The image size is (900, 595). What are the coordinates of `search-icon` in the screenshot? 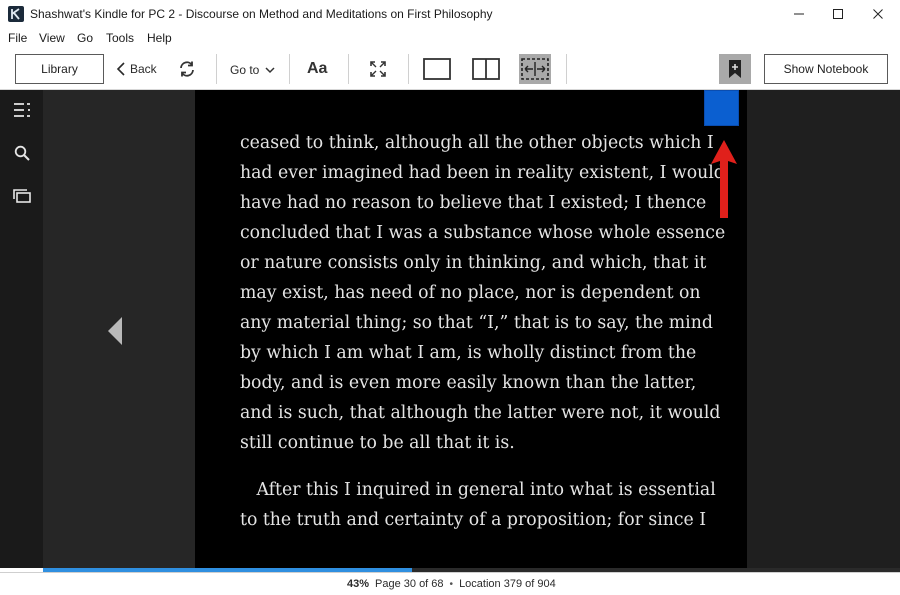 It's located at (22, 153).